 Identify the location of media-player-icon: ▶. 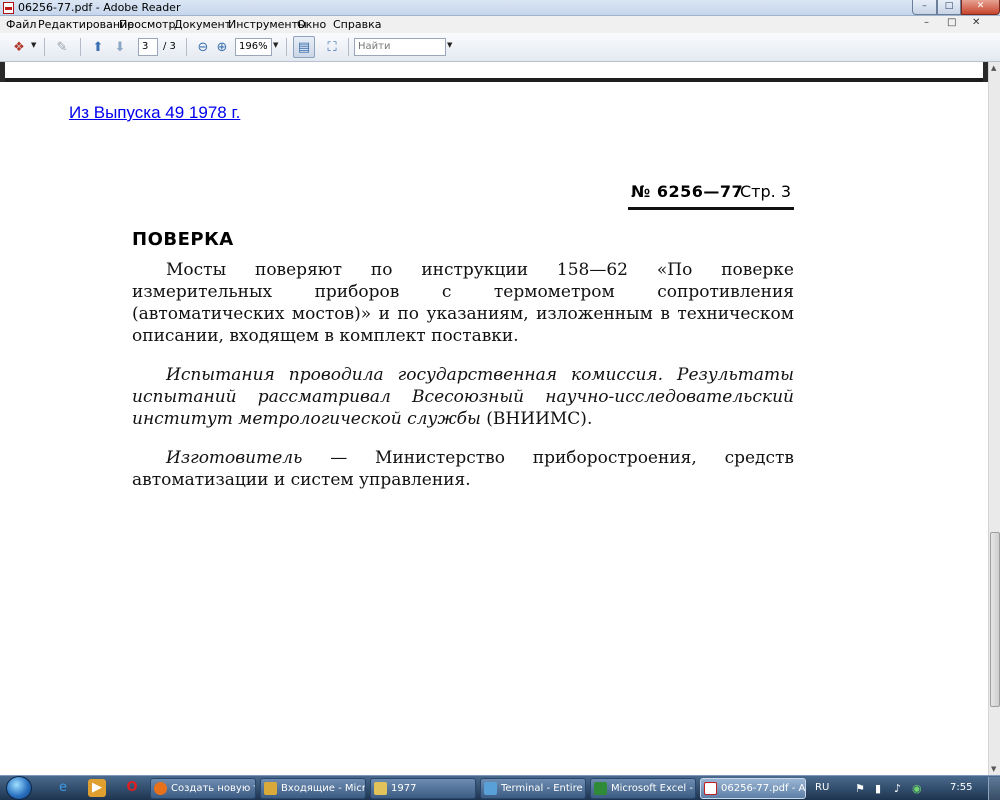
(97, 788).